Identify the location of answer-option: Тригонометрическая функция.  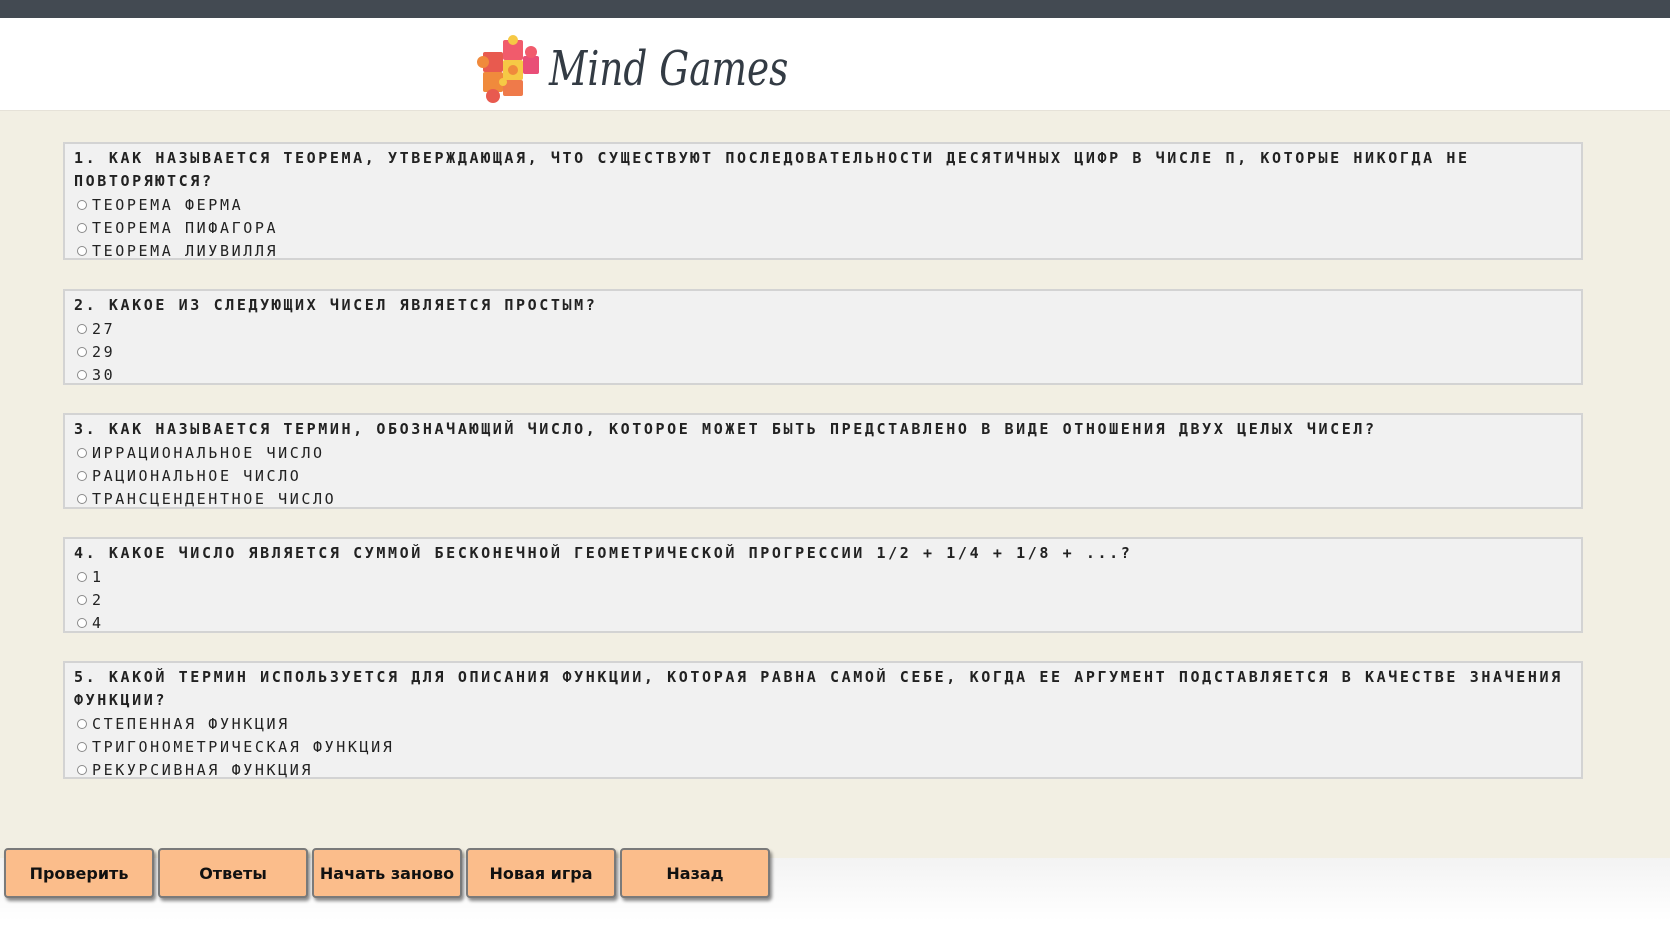
(823, 746).